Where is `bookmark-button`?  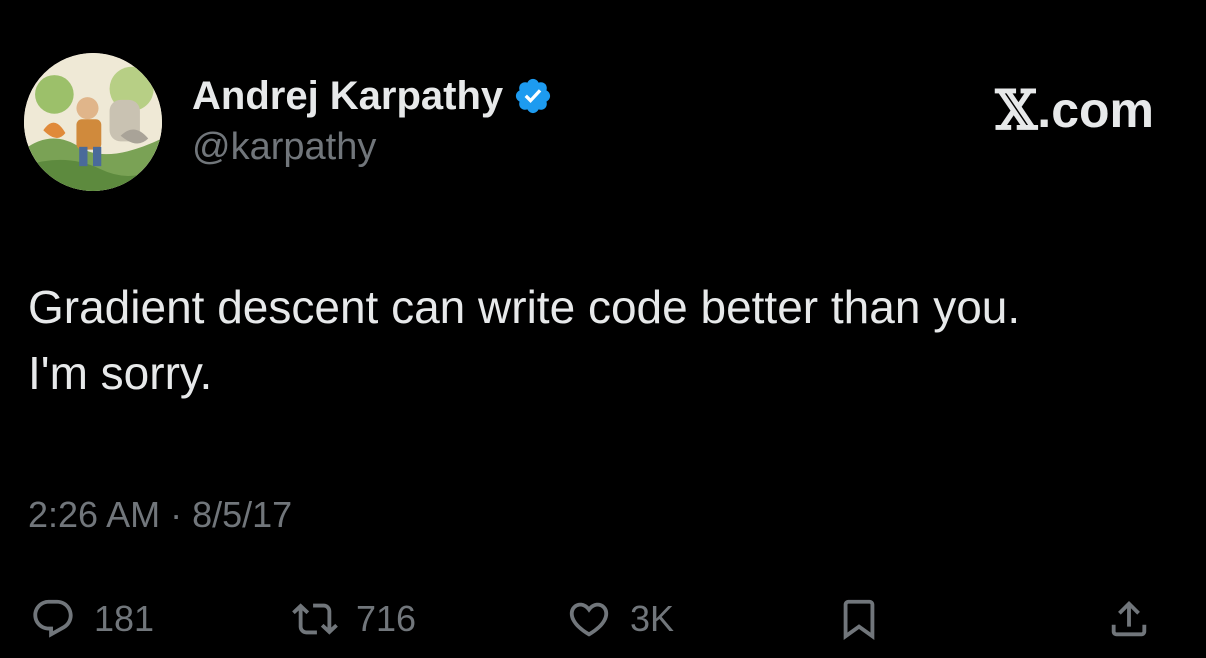
bookmark-button is located at coordinates (859, 619).